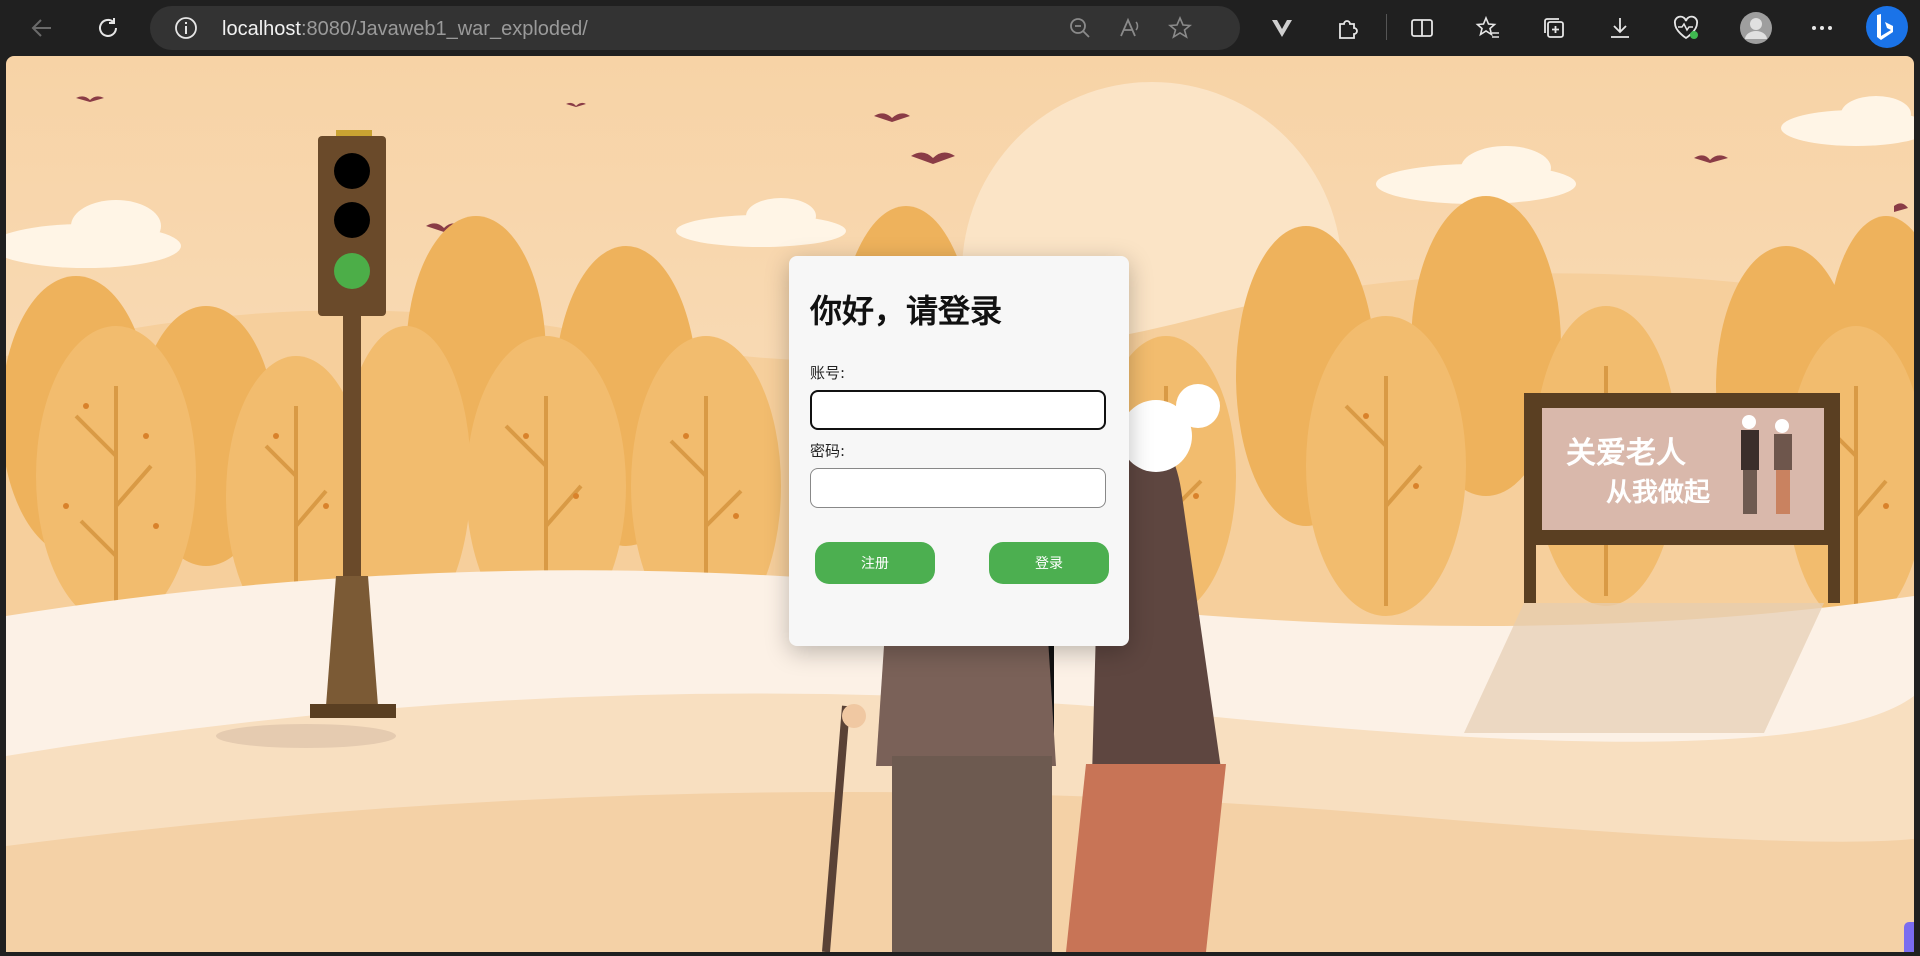 The image size is (1920, 956). I want to click on login-button: 登录, so click(1049, 563).